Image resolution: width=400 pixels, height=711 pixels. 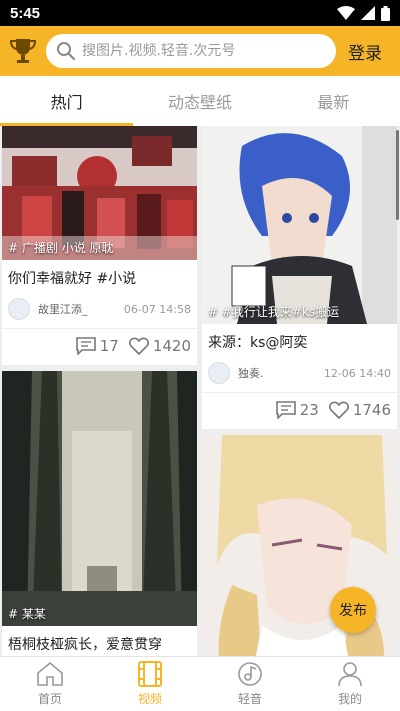 I want to click on search-box, so click(x=191, y=51).